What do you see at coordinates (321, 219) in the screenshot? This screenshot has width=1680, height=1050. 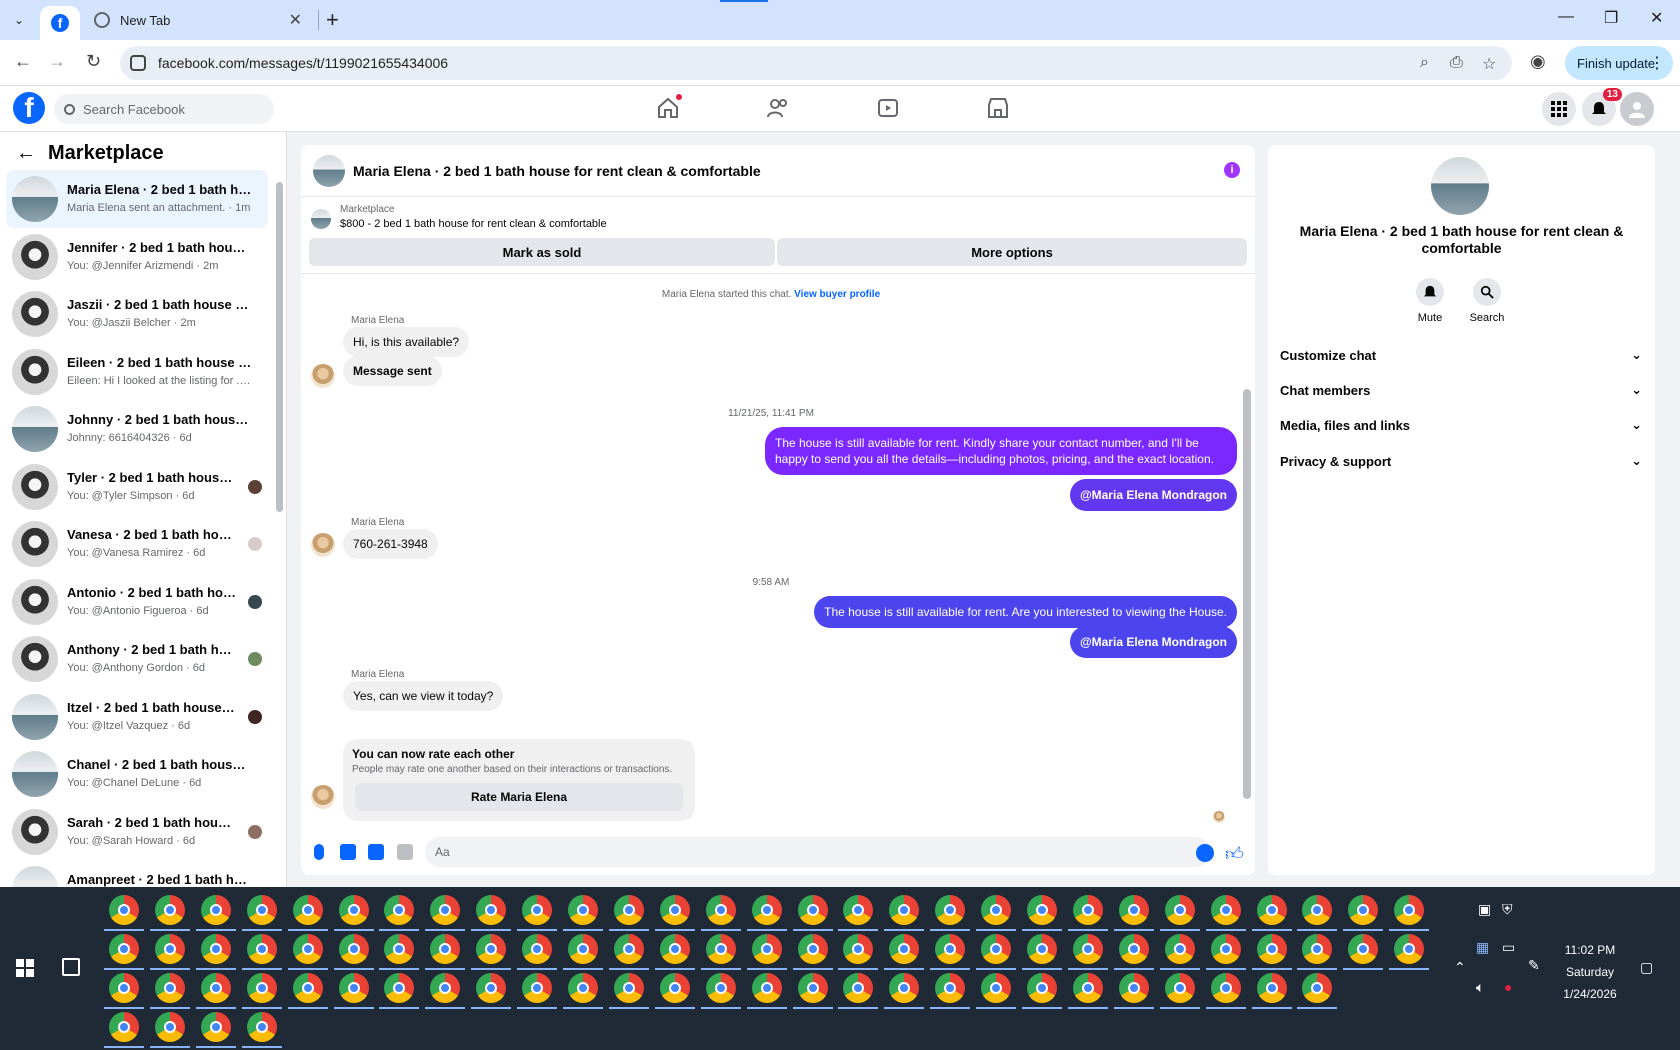 I see `listing-thumbnail` at bounding box center [321, 219].